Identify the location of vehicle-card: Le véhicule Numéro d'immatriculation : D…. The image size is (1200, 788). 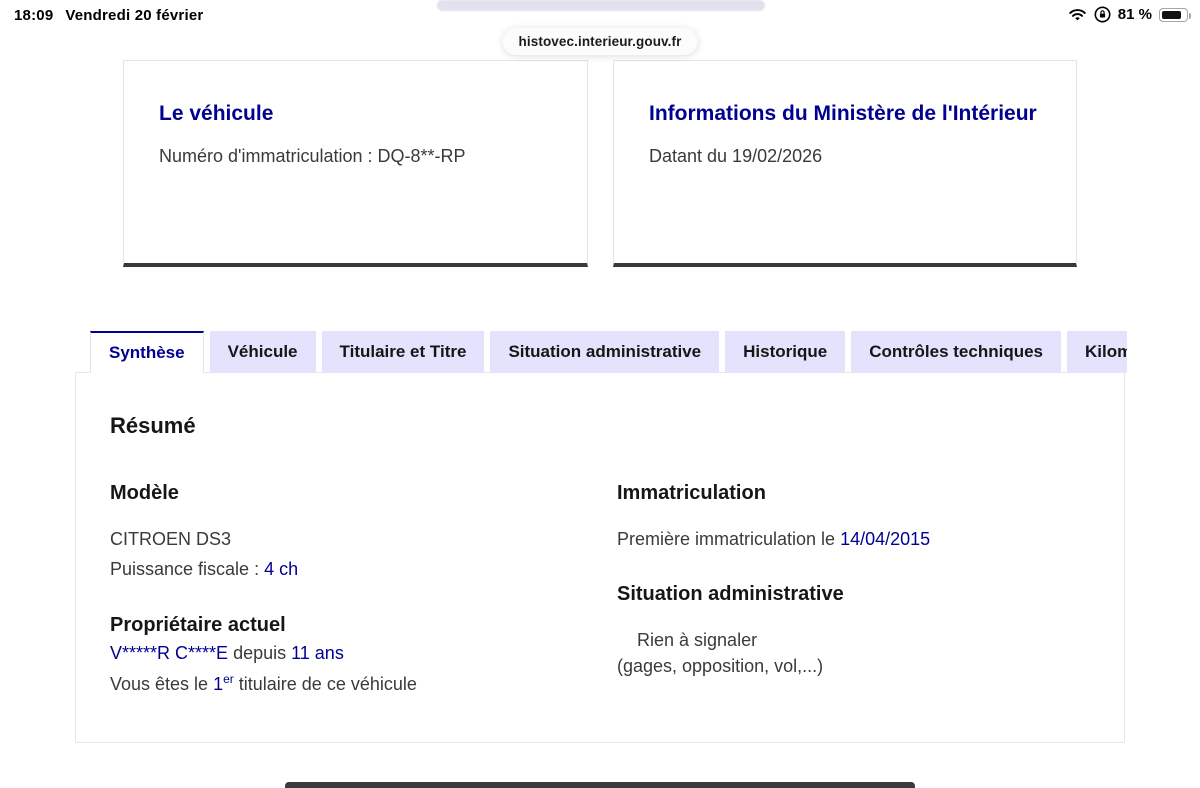
(355, 163).